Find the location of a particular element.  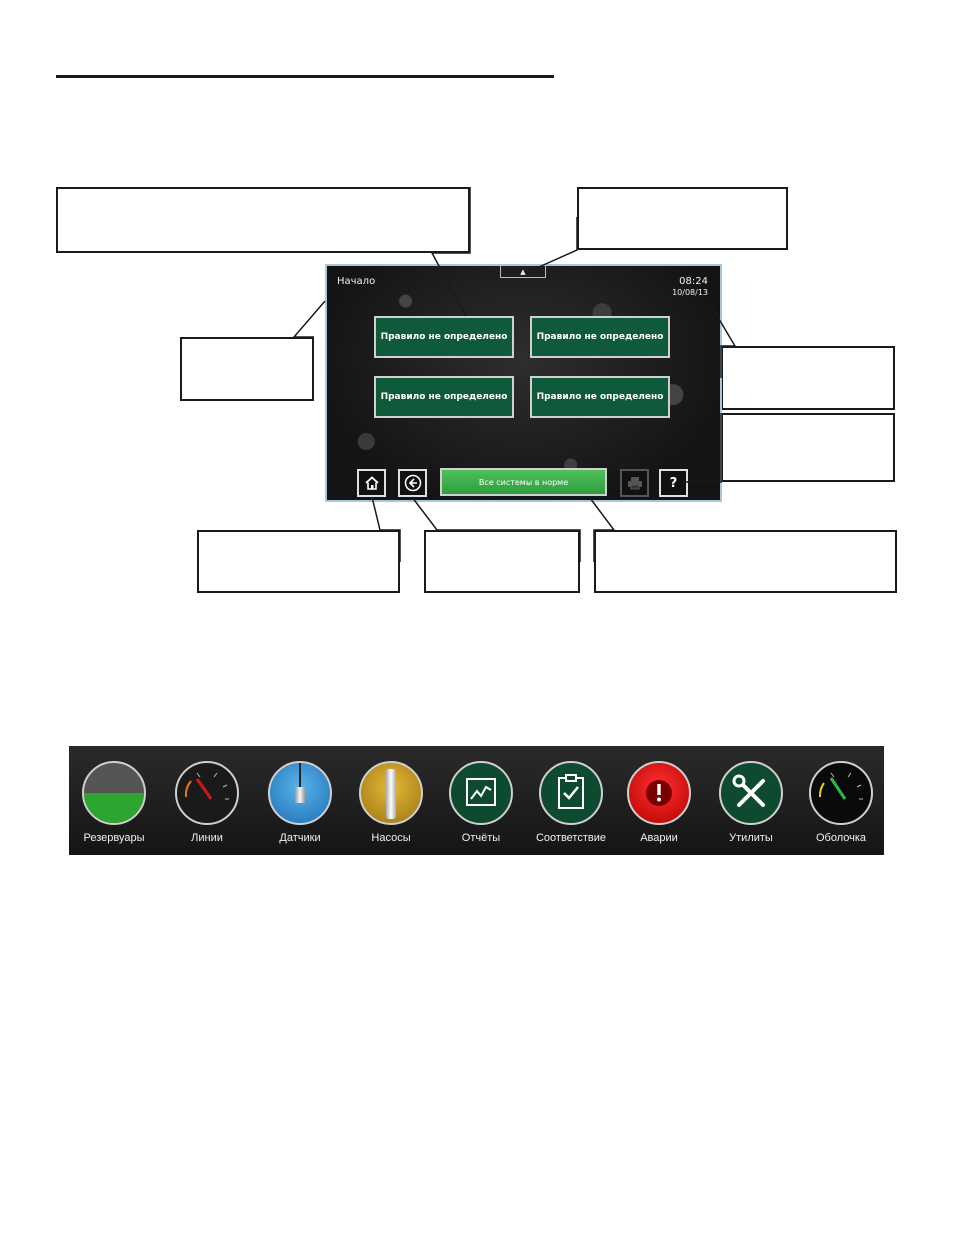

rule-button-3: Правило не определено is located at coordinates (444, 397).